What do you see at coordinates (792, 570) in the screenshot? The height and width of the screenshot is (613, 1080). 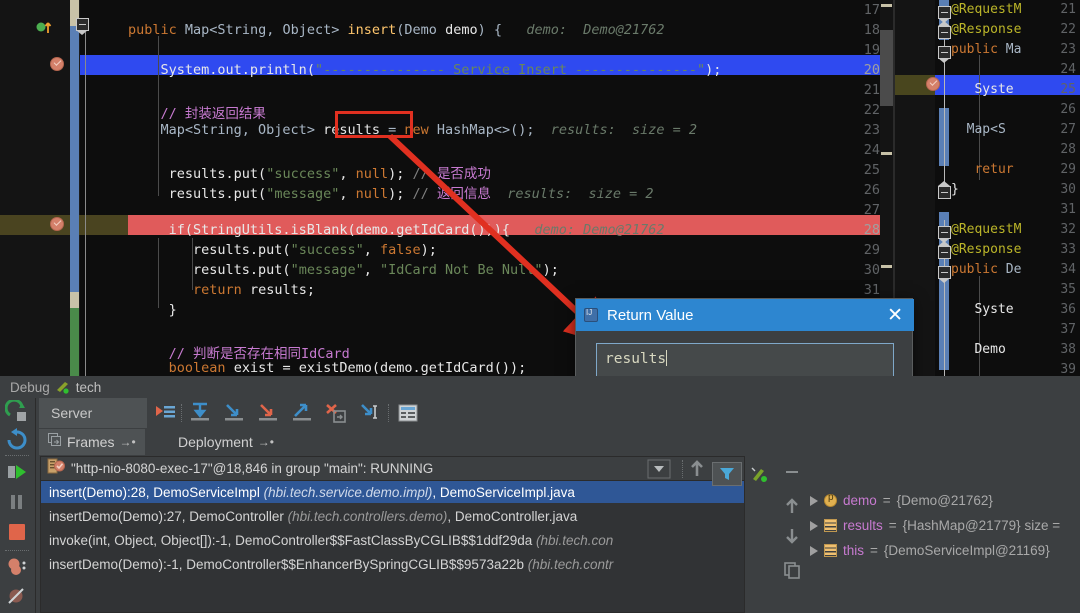 I see `copy-stack-icon` at bounding box center [792, 570].